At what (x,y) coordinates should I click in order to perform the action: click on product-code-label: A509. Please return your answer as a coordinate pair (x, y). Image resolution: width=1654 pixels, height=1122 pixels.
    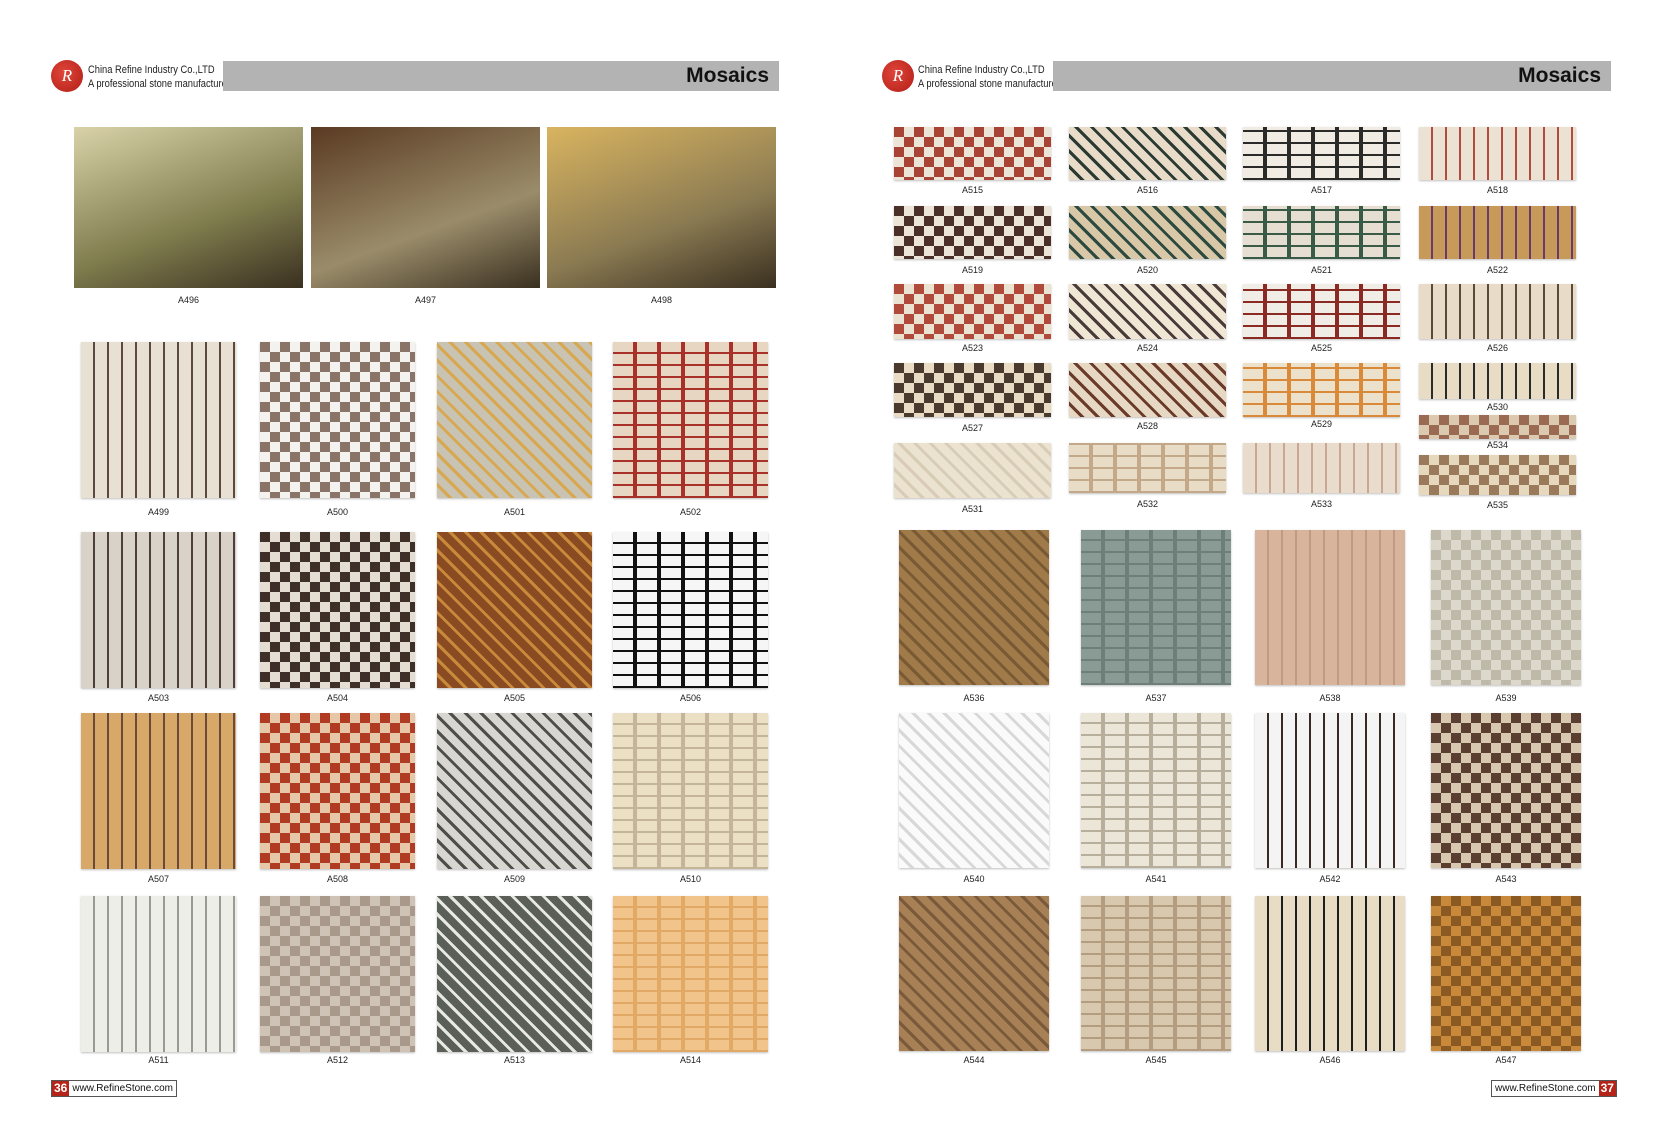
    Looking at the image, I should click on (514, 879).